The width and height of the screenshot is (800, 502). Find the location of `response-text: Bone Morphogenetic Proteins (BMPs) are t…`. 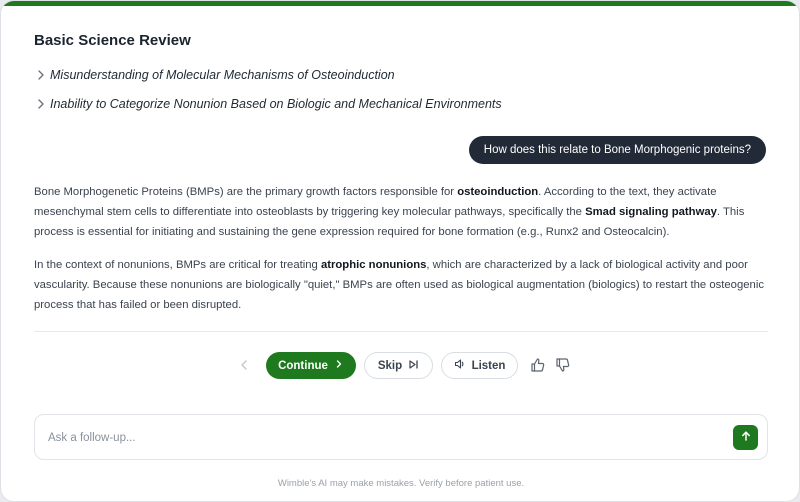

response-text: Bone Morphogenetic Proteins (BMPs) are t… is located at coordinates (246, 192).